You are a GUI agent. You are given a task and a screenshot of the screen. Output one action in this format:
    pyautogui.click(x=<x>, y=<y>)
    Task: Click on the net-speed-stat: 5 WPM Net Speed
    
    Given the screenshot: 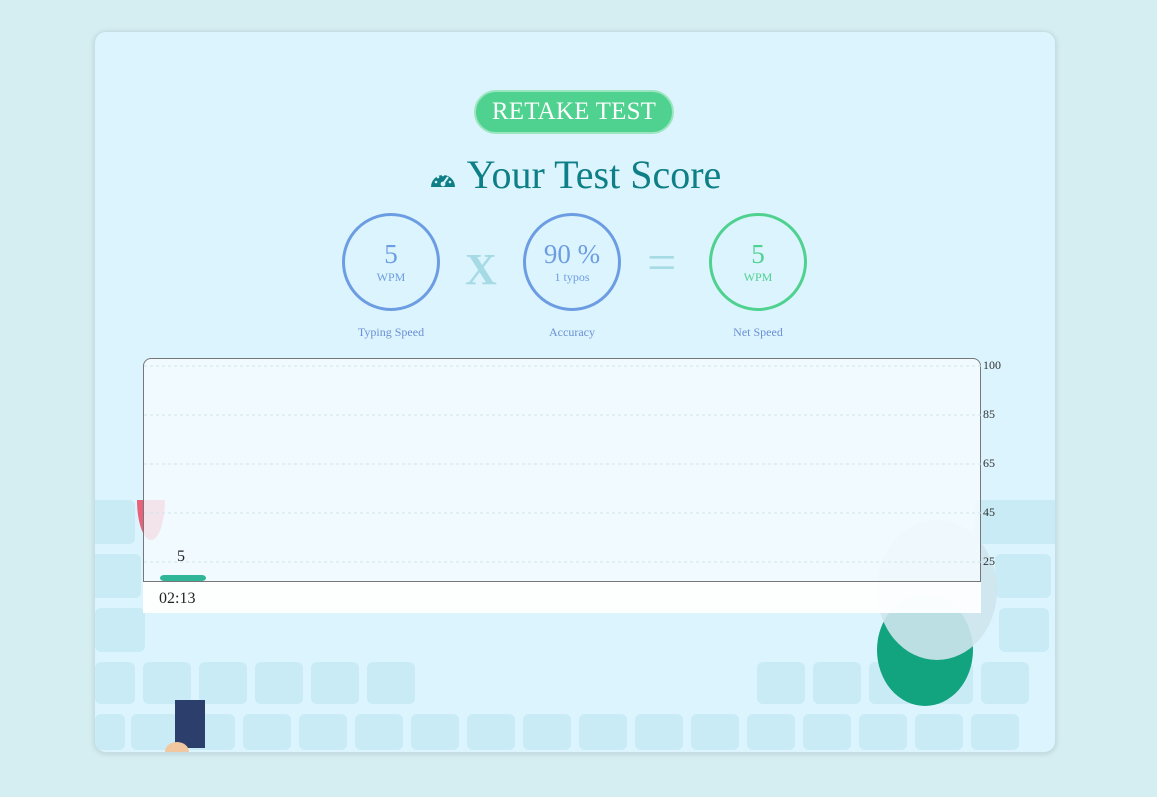 What is the action you would take?
    pyautogui.click(x=758, y=276)
    